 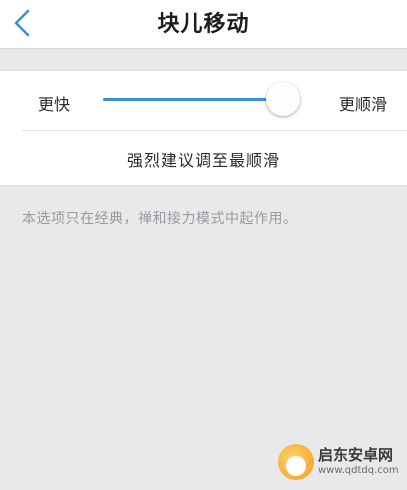 I want to click on mode-note: 本选项只在经典，禅和接力模式中起作用。, so click(x=160, y=219).